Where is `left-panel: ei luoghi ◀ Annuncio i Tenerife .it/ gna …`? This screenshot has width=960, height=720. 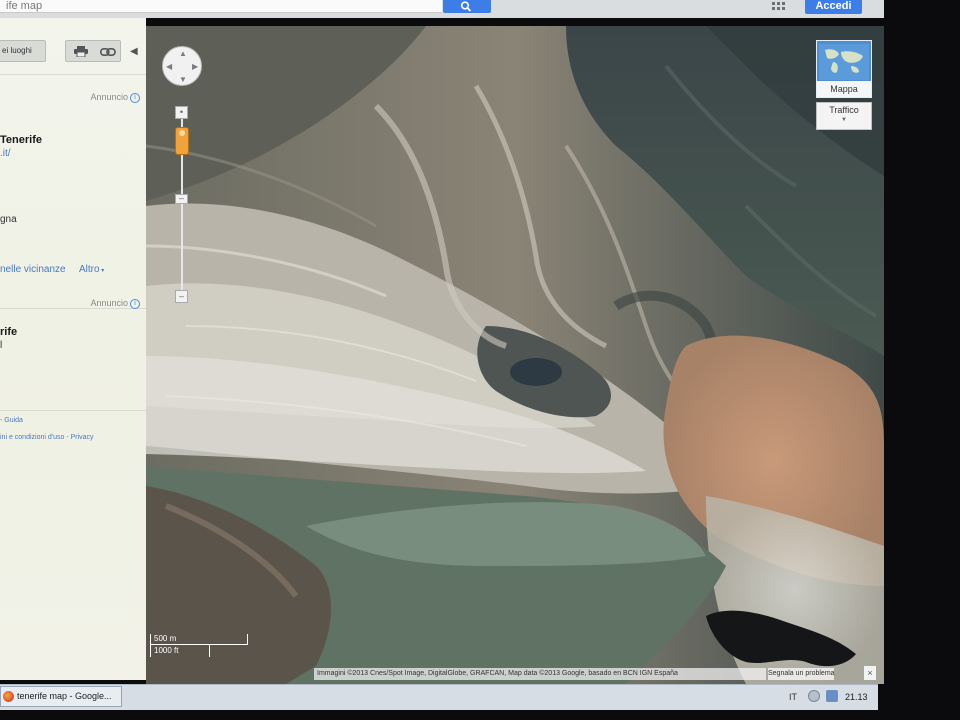
left-panel: ei luoghi ◀ Annuncio i Tenerife .it/ gna … is located at coordinates (73, 349).